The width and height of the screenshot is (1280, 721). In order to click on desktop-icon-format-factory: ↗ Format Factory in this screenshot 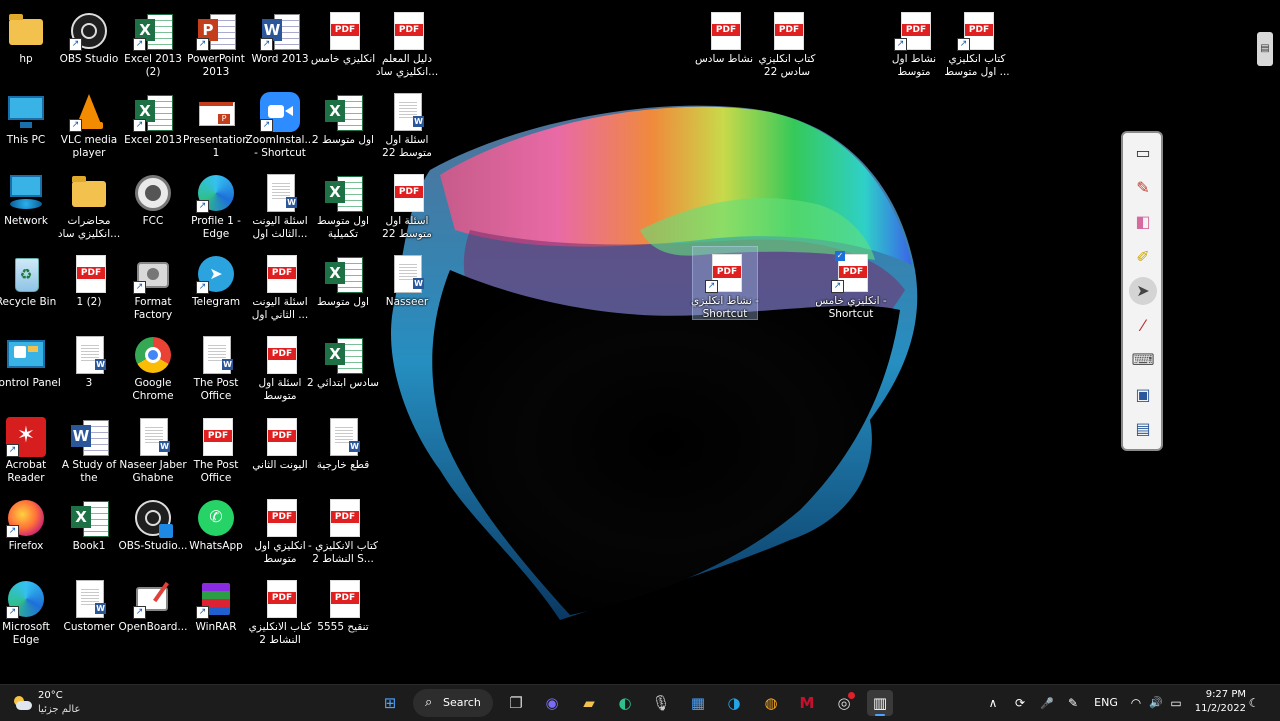, I will do `click(153, 287)`.